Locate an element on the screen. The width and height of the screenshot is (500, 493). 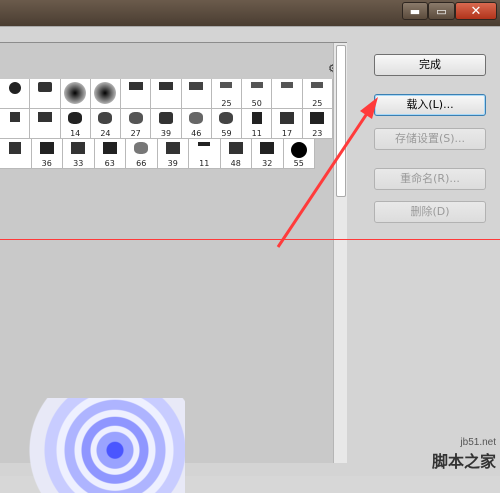
brush-size: 59 is located at coordinates (226, 133).